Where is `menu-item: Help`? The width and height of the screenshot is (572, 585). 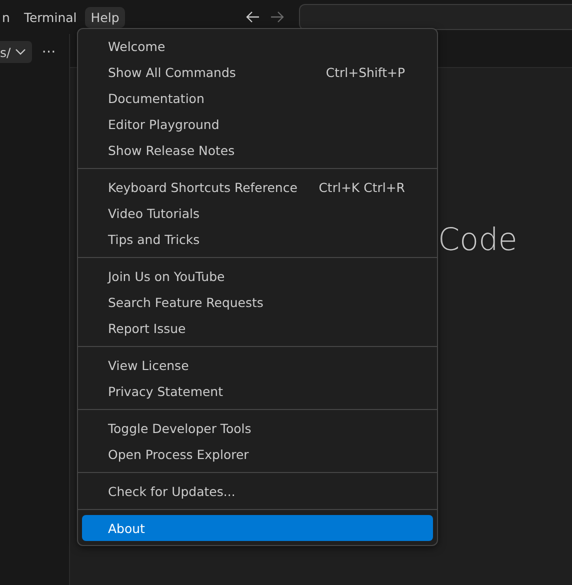 menu-item: Help is located at coordinates (105, 17).